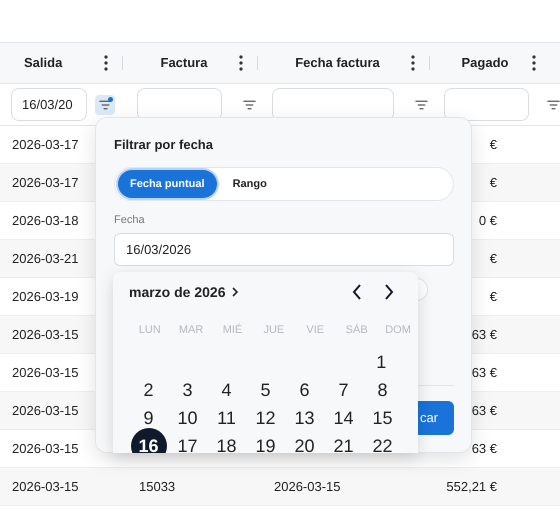 This screenshot has height=521, width=560. Describe the element at coordinates (232, 330) in the screenshot. I see `weekday-label: MIÉ` at that location.